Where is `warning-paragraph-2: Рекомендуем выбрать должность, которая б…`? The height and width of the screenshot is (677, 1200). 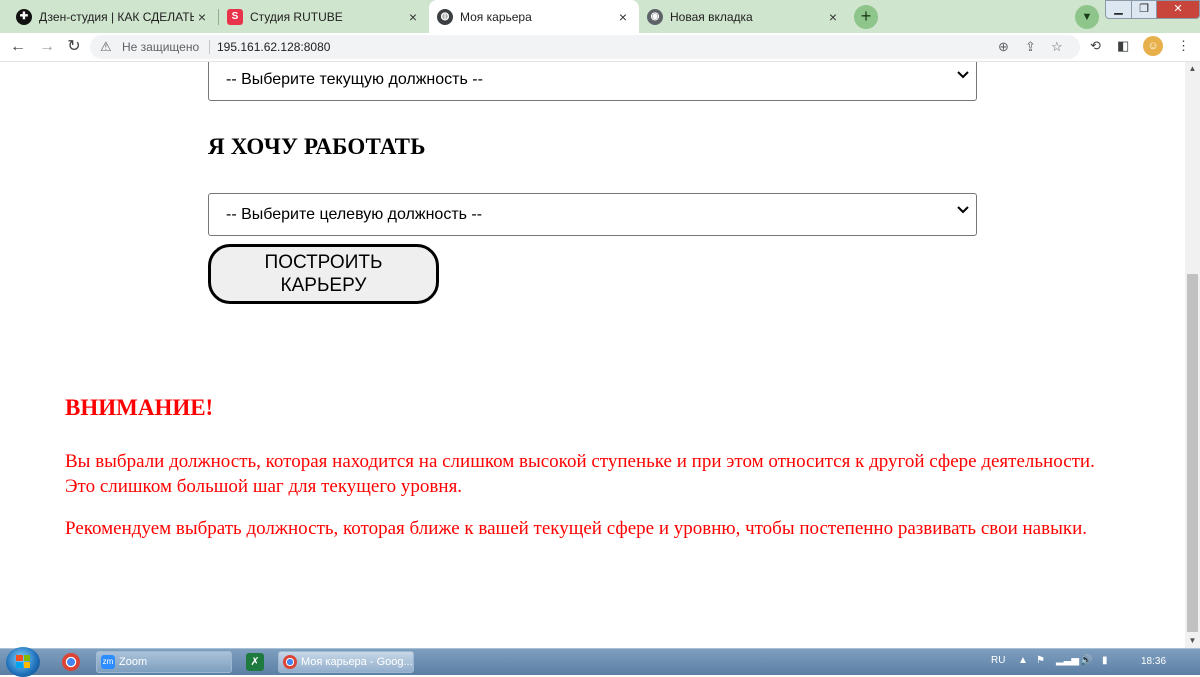
warning-paragraph-2: Рекомендуем выбрать должность, которая б… is located at coordinates (576, 528).